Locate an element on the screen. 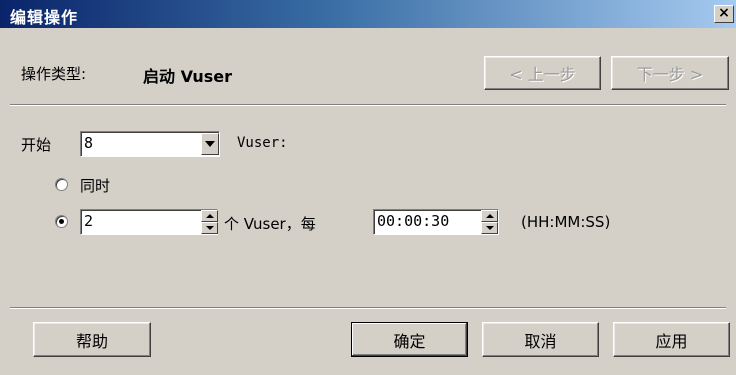 The height and width of the screenshot is (375, 736). vuser-count-value: 2 is located at coordinates (89, 221).